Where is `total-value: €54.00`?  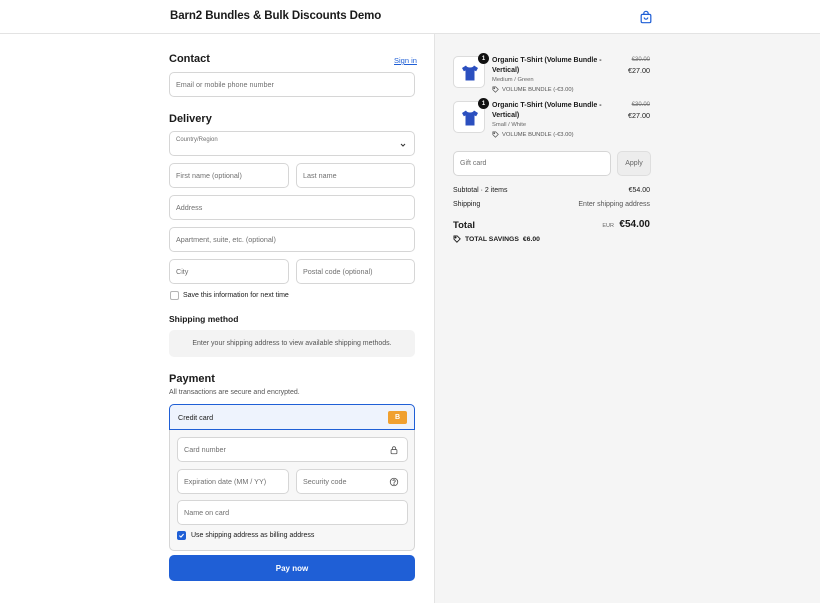 total-value: €54.00 is located at coordinates (634, 224).